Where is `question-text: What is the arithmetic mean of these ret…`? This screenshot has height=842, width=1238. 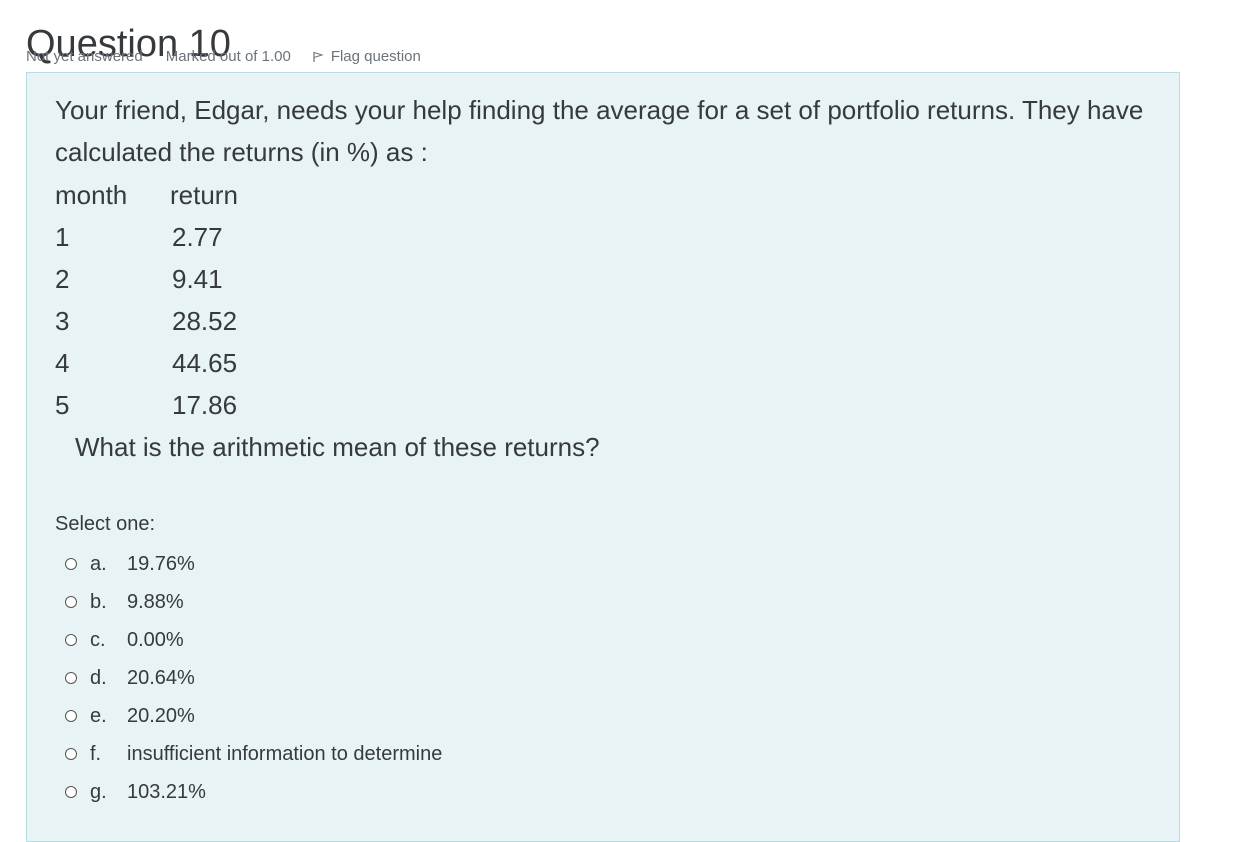 question-text: What is the arithmetic mean of these ret… is located at coordinates (337, 447).